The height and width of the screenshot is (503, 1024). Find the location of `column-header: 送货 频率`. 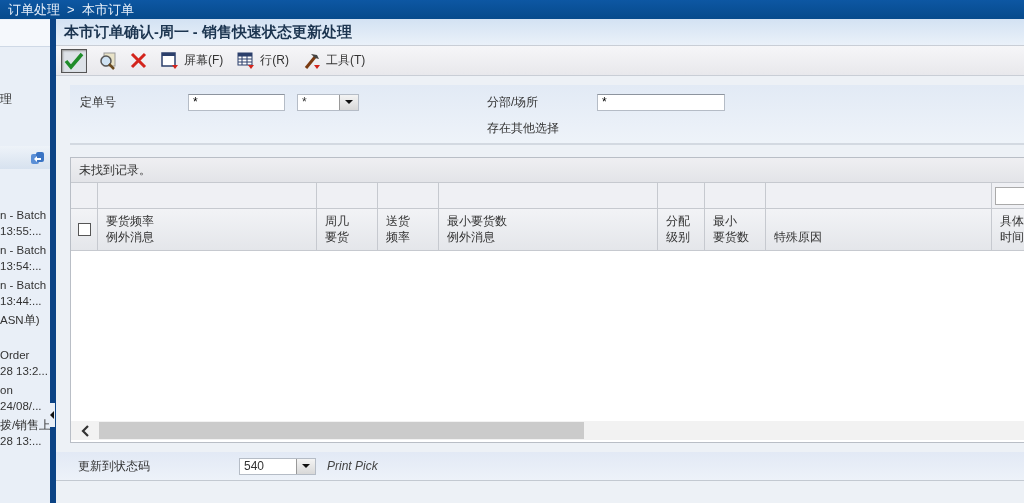

column-header: 送货 频率 is located at coordinates (408, 229).